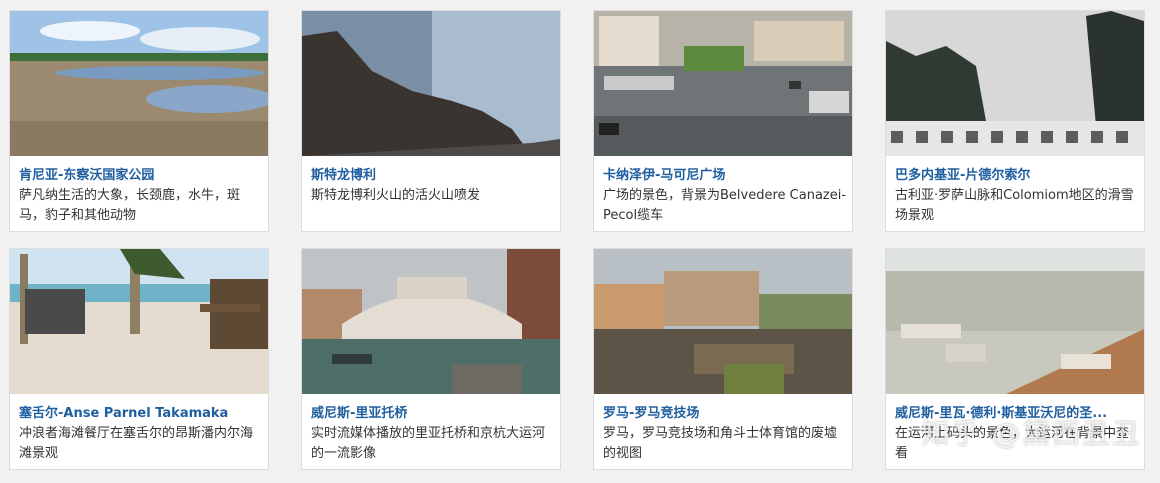 This screenshot has height=483, width=1160. What do you see at coordinates (142, 411) in the screenshot?
I see `card-title: 塞舌尔-Anse Parnel Takamaka` at bounding box center [142, 411].